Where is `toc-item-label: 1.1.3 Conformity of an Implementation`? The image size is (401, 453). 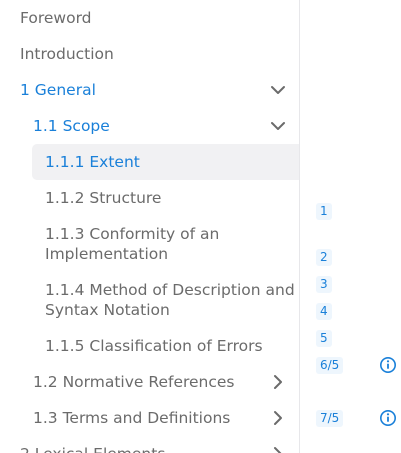
toc-item-label: 1.1.3 Conformity of an Implementation is located at coordinates (132, 244).